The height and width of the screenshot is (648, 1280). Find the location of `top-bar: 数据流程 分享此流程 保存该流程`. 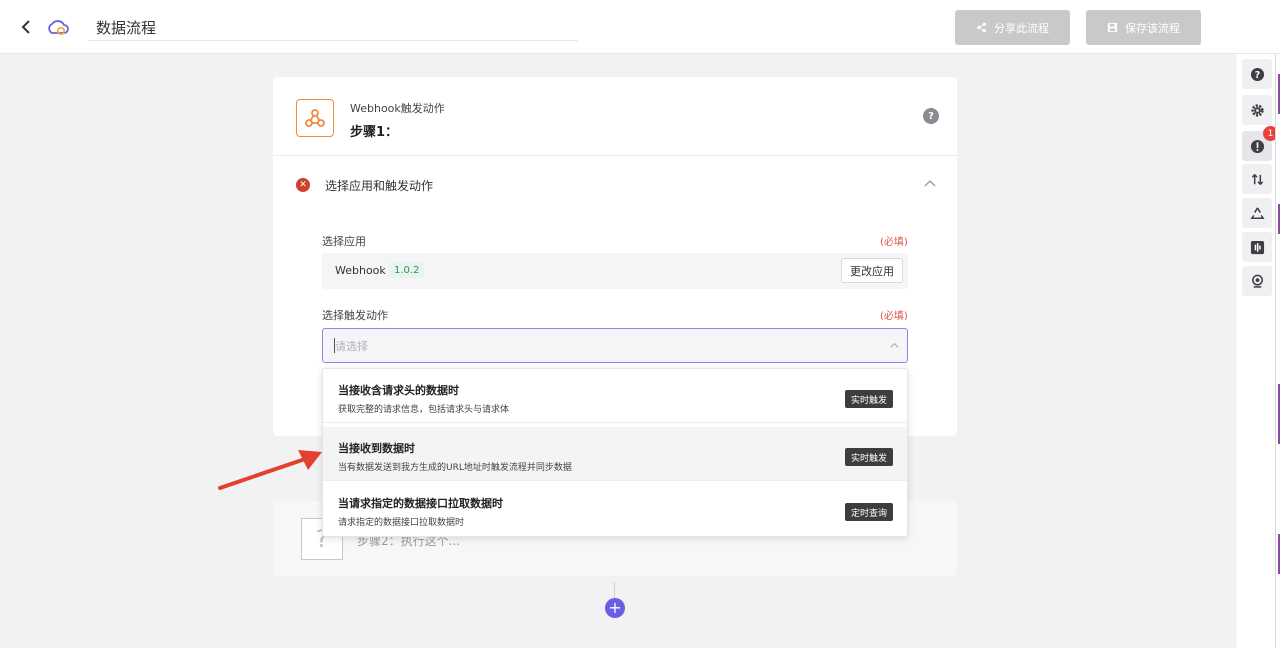

top-bar: 数据流程 分享此流程 保存该流程 is located at coordinates (640, 27).